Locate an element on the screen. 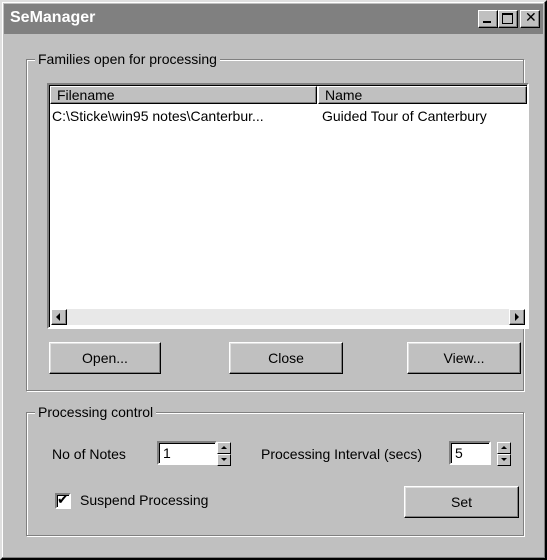  close-glyph: ✕ is located at coordinates (531, 18).